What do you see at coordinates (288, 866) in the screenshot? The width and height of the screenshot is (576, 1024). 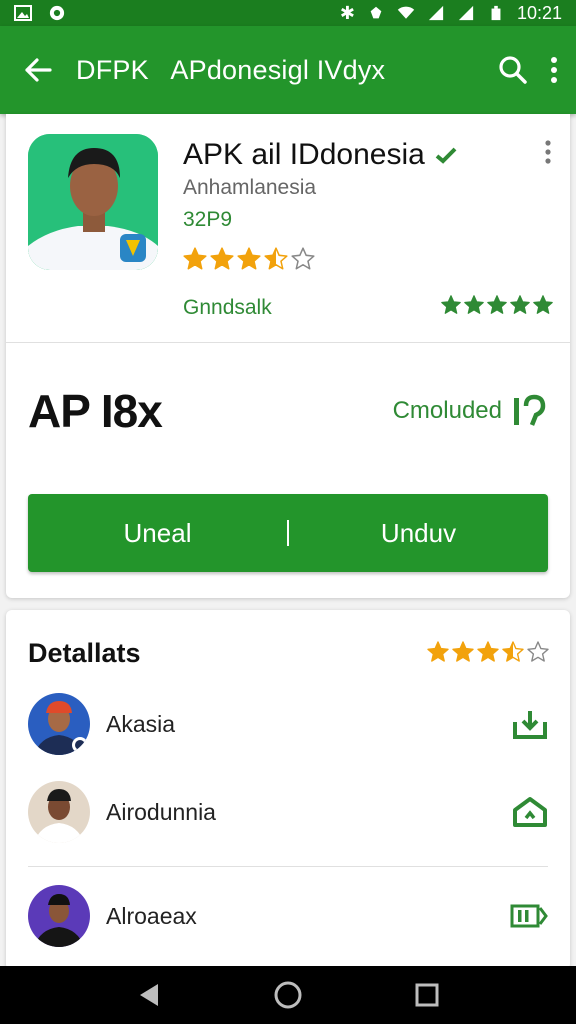 I see `list-divider` at bounding box center [288, 866].